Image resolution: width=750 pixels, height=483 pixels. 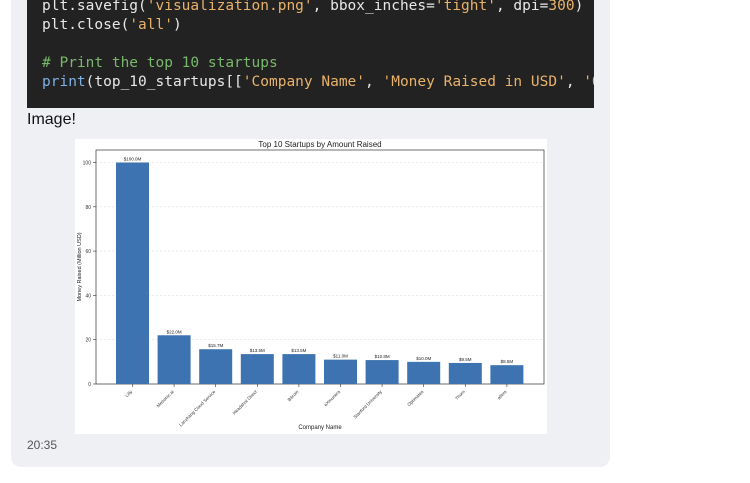 I want to click on code-token: , dpi=, so click(x=522, y=7).